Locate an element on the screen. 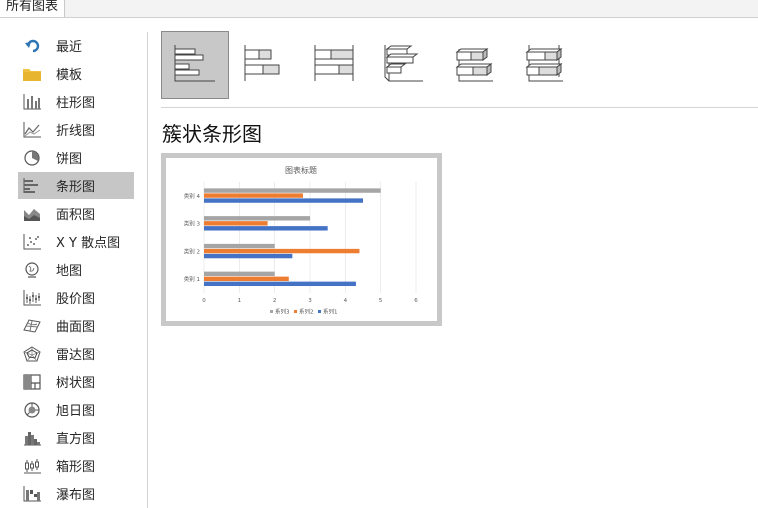  chart-title: 图表标题 is located at coordinates (301, 170).